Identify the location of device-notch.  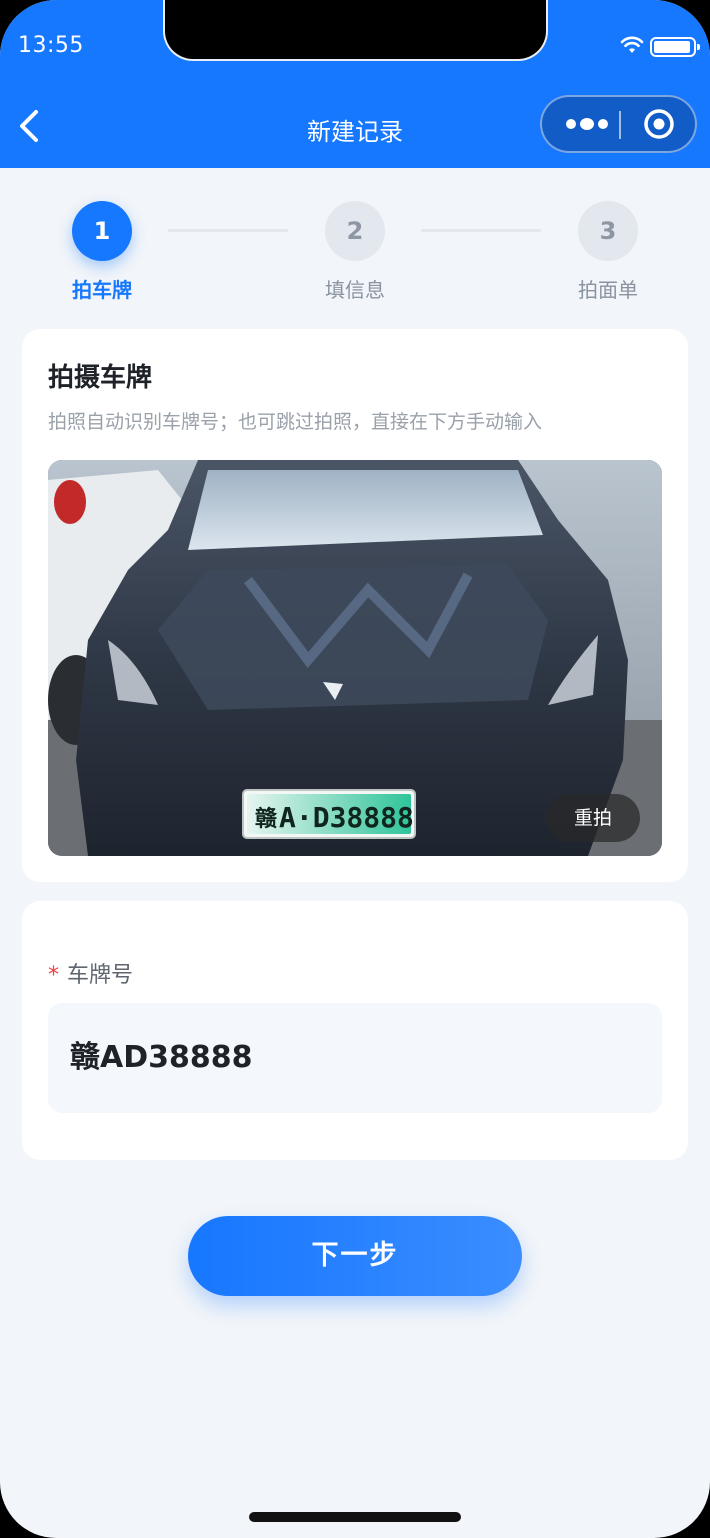
(355, 30).